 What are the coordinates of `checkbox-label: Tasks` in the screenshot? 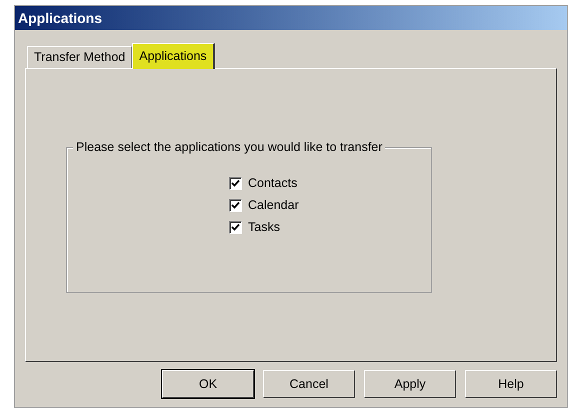 It's located at (264, 227).